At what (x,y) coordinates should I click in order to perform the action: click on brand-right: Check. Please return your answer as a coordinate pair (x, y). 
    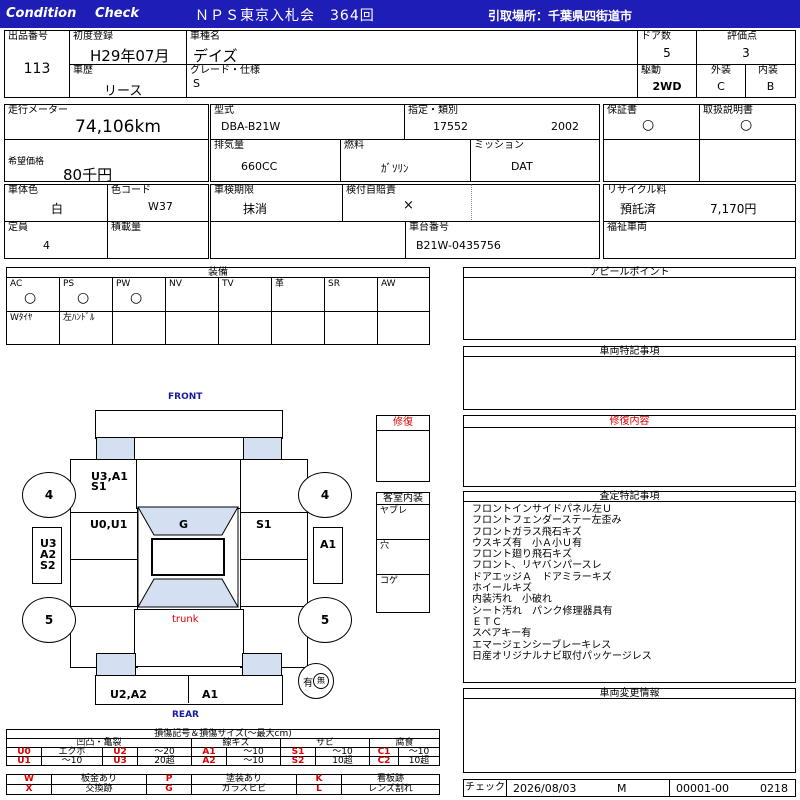
    Looking at the image, I should click on (117, 13).